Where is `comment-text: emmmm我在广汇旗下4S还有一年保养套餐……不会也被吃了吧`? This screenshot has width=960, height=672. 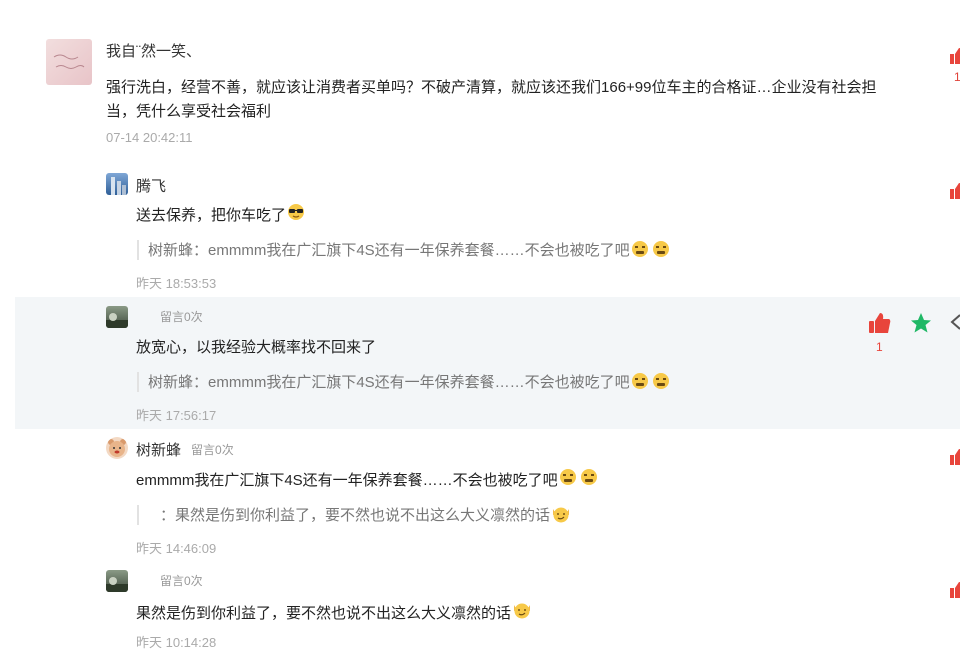
comment-text: emmmm我在广汇旗下4S还有一年保养套餐……不会也被吃了吧 is located at coordinates (368, 481).